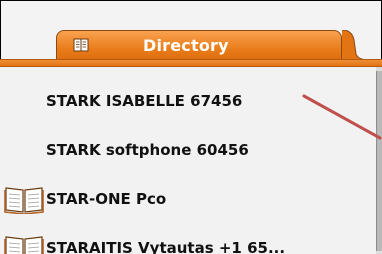  I want to click on tab-underline-band, so click(191, 63).